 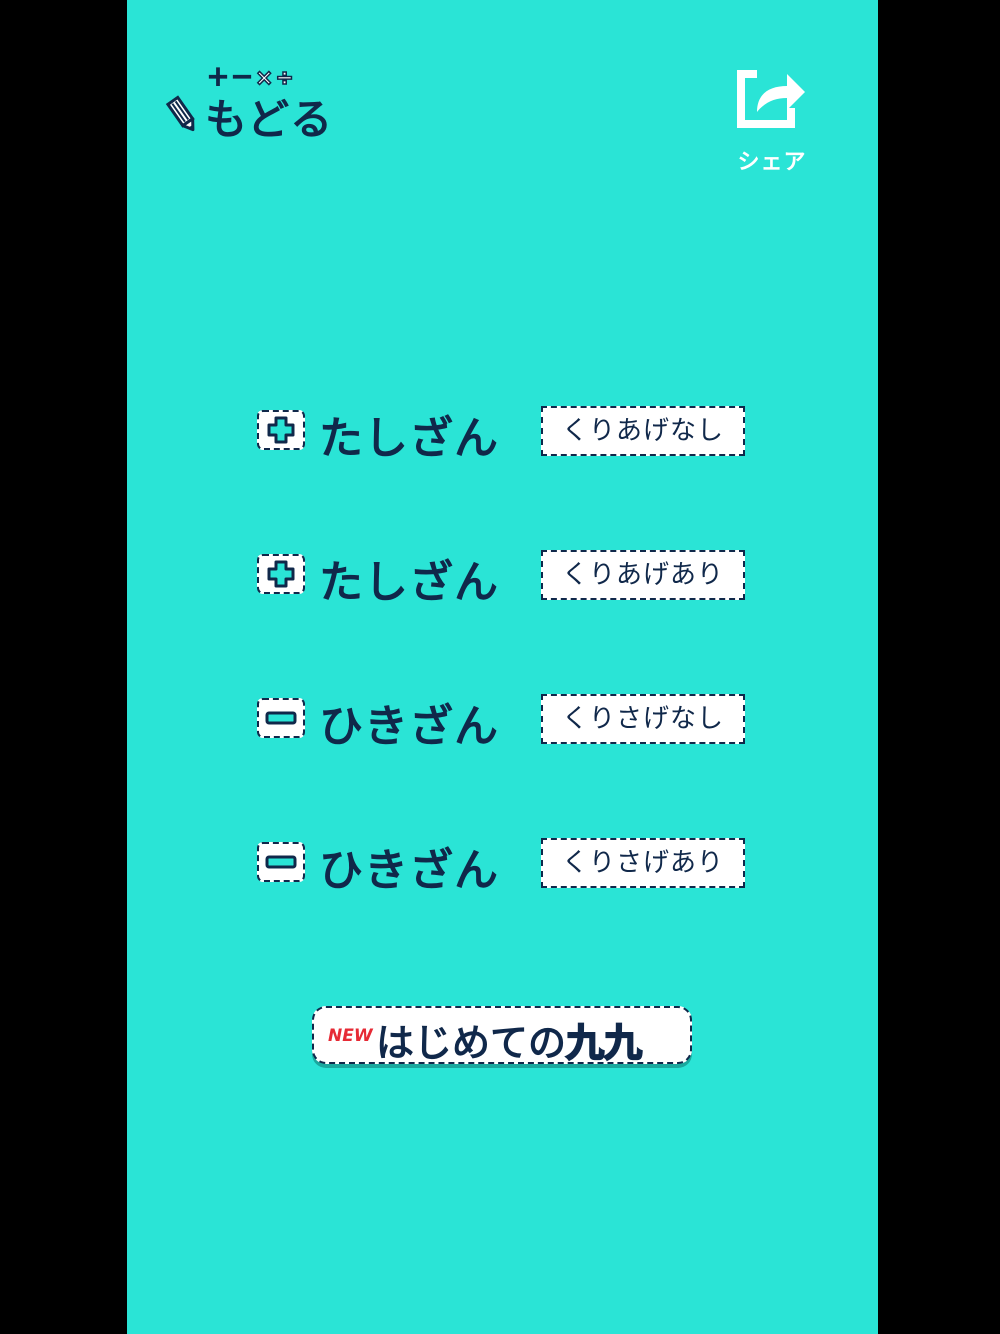 I want to click on promo-label: はじめての, so click(x=471, y=1043).